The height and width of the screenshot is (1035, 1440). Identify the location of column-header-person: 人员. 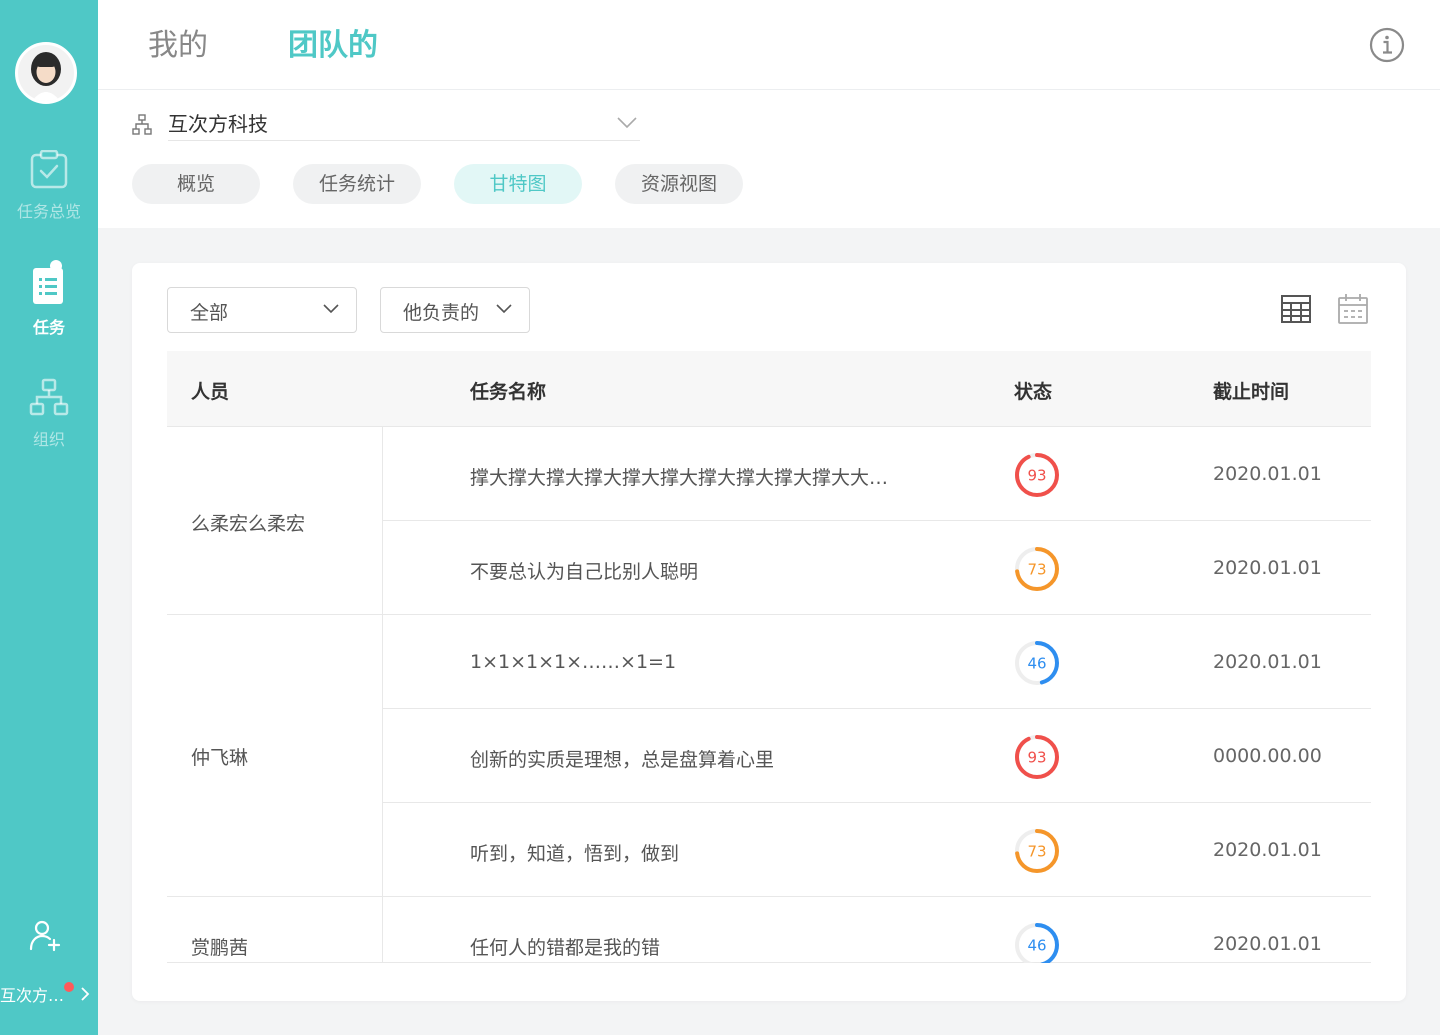
(210, 392).